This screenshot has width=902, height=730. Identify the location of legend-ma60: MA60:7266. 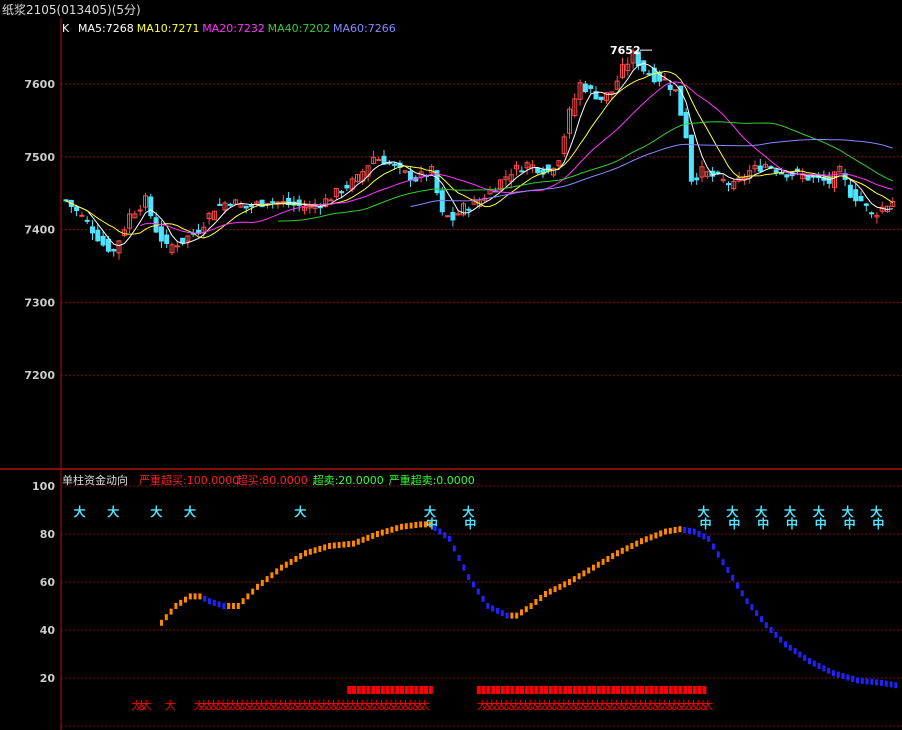
(364, 28).